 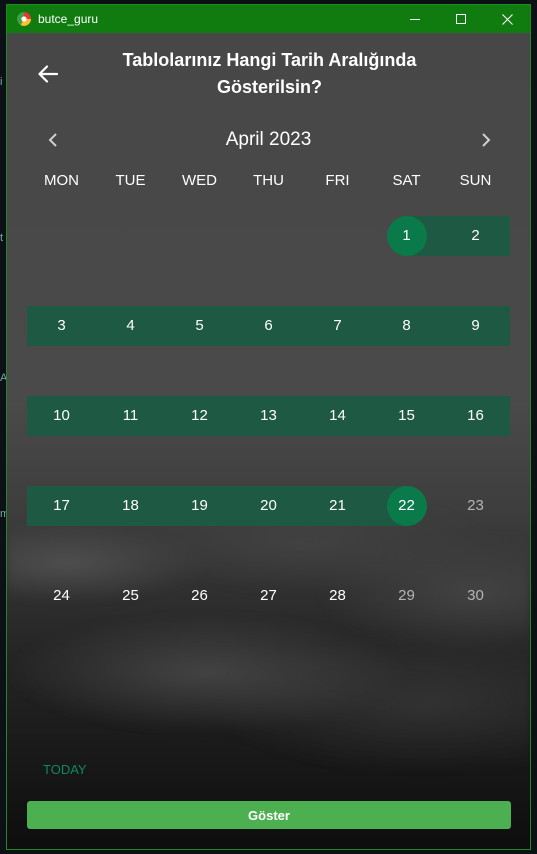 What do you see at coordinates (406, 180) in the screenshot?
I see `weekday-label: SAT` at bounding box center [406, 180].